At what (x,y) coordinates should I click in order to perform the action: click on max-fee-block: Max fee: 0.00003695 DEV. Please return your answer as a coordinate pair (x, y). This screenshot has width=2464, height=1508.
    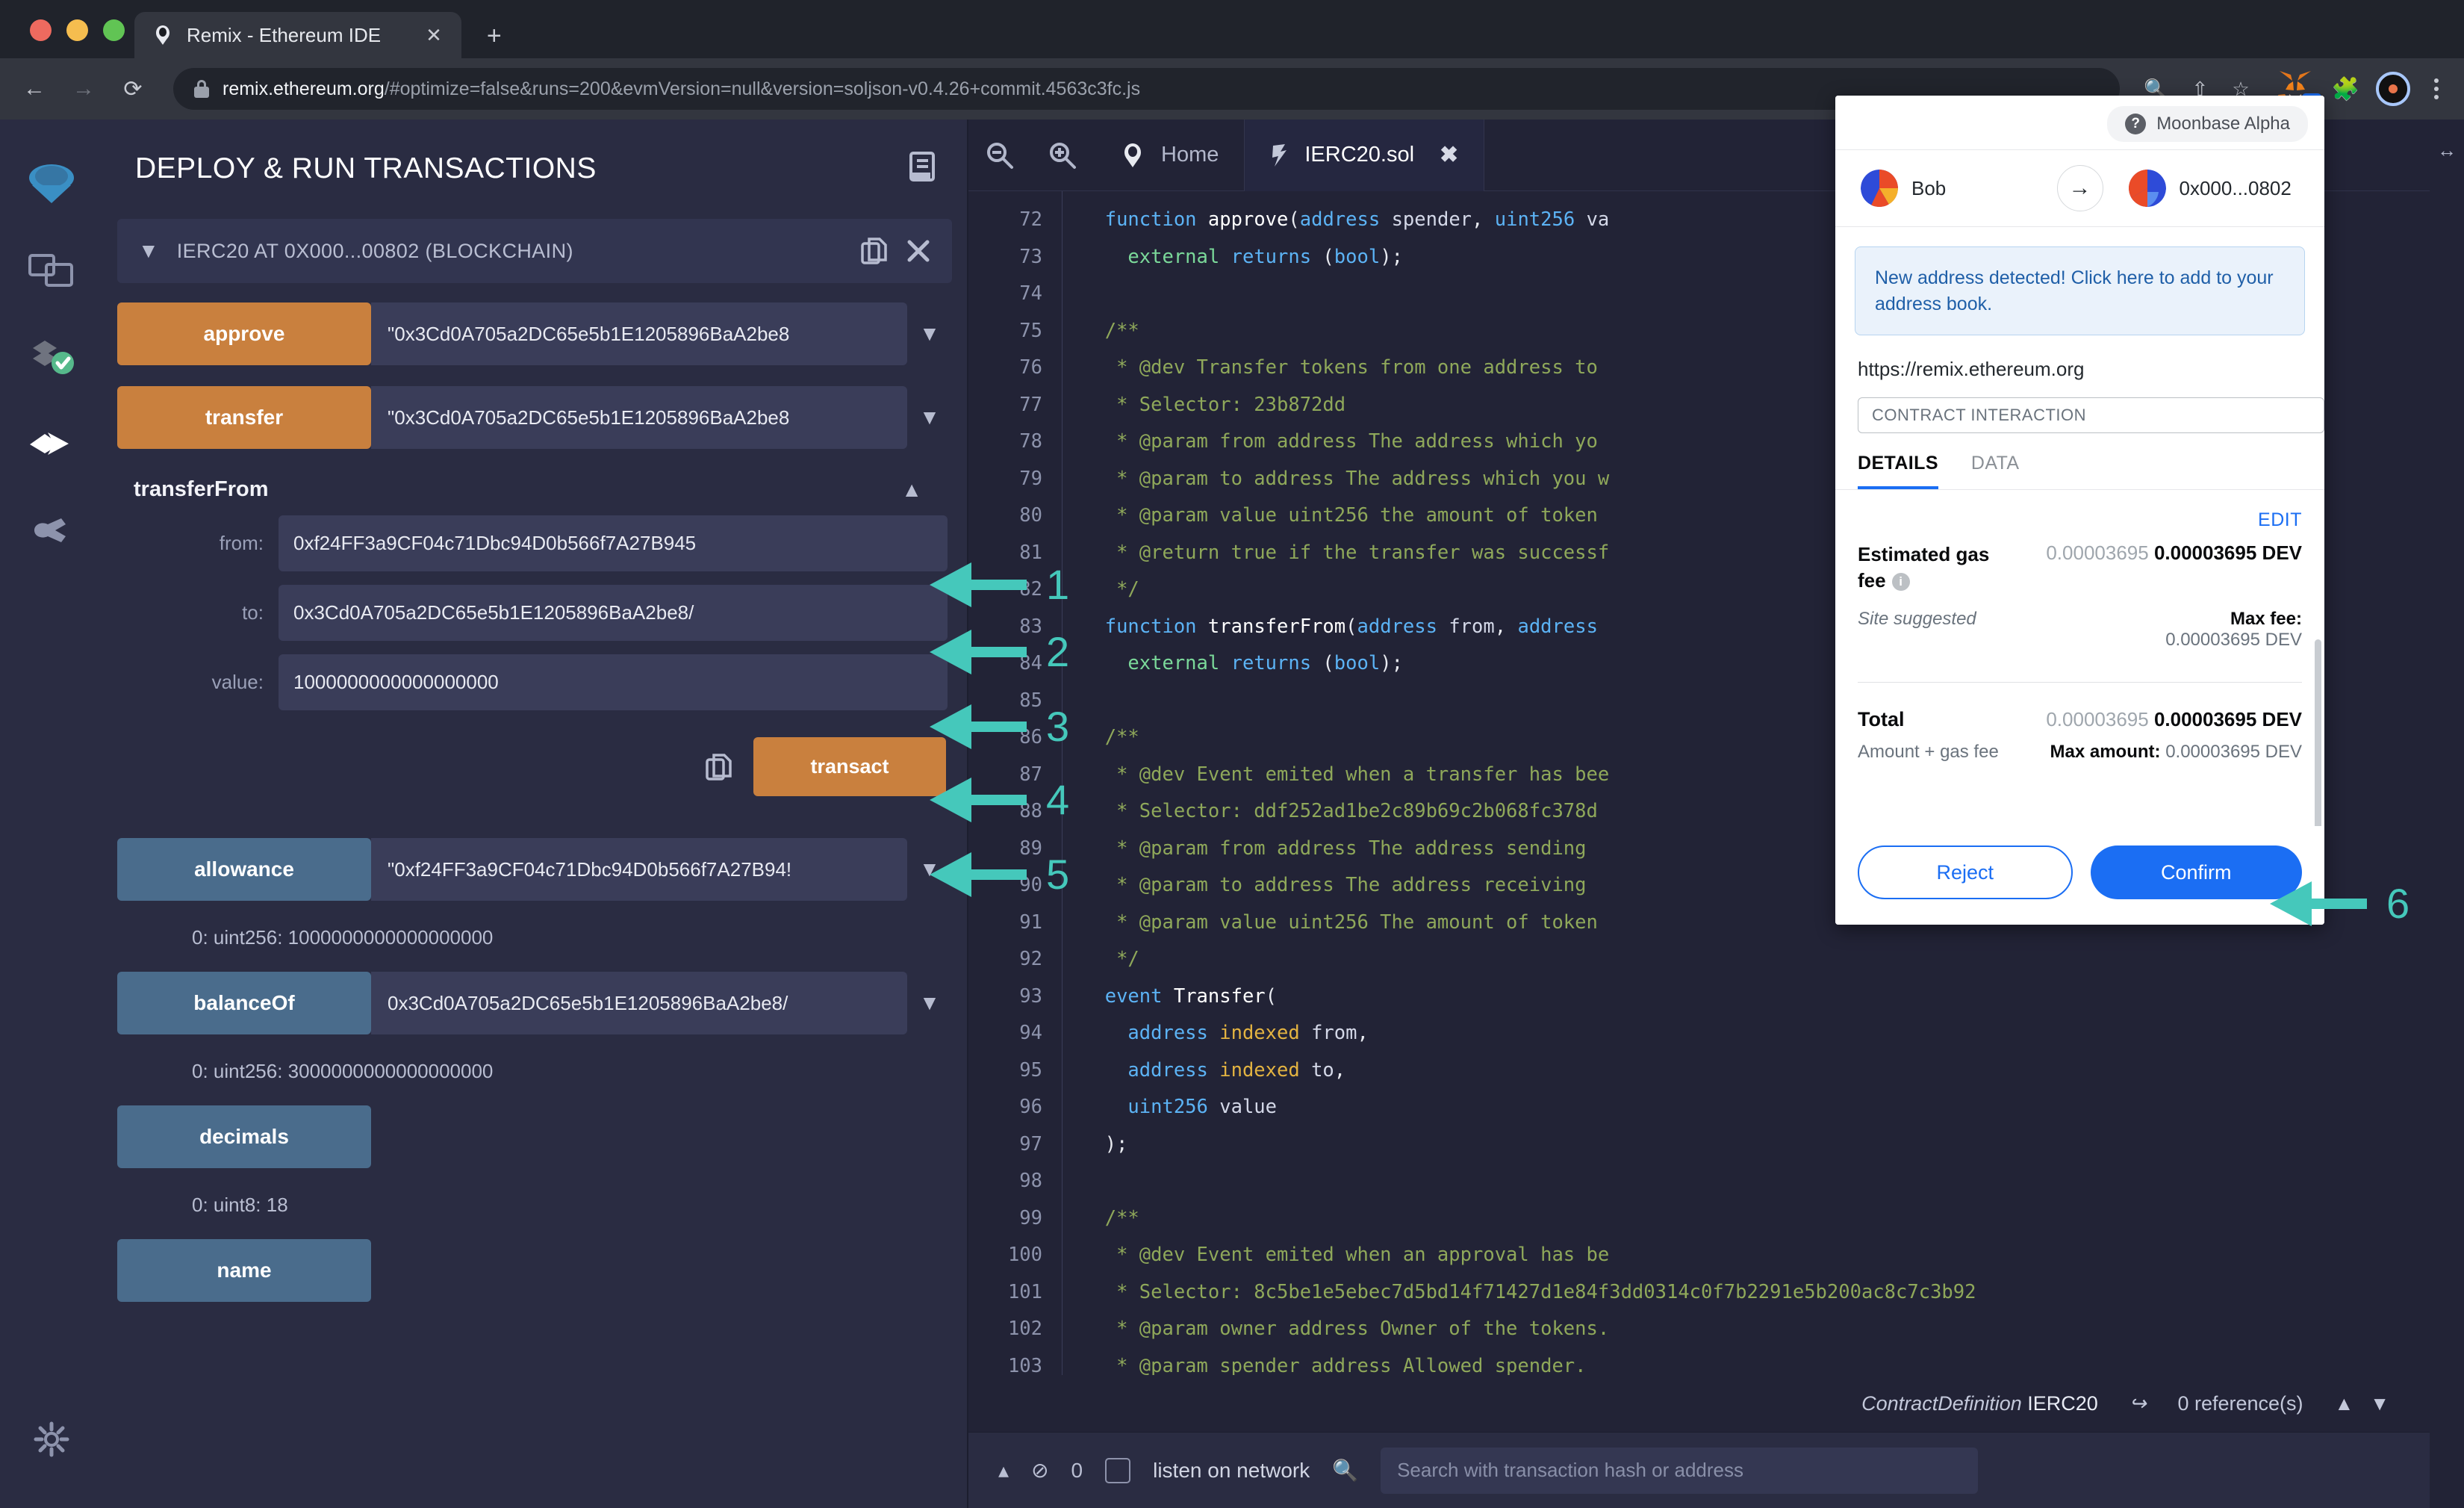
    Looking at the image, I should click on (2233, 630).